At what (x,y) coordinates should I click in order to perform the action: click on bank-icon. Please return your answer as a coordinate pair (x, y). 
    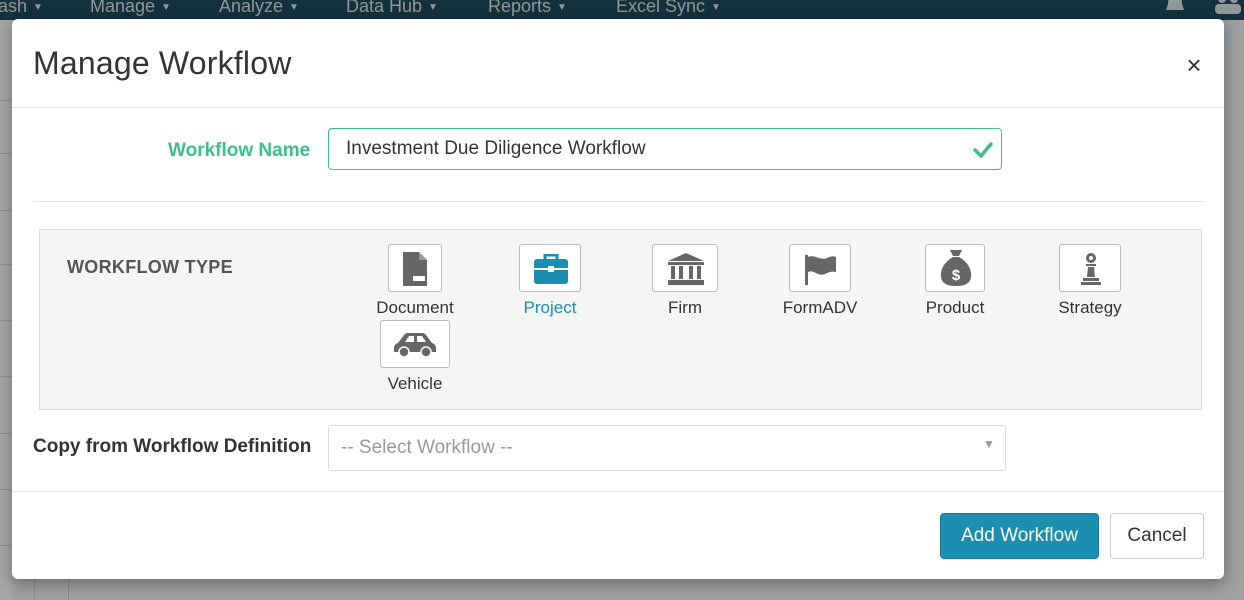
    Looking at the image, I should click on (686, 269).